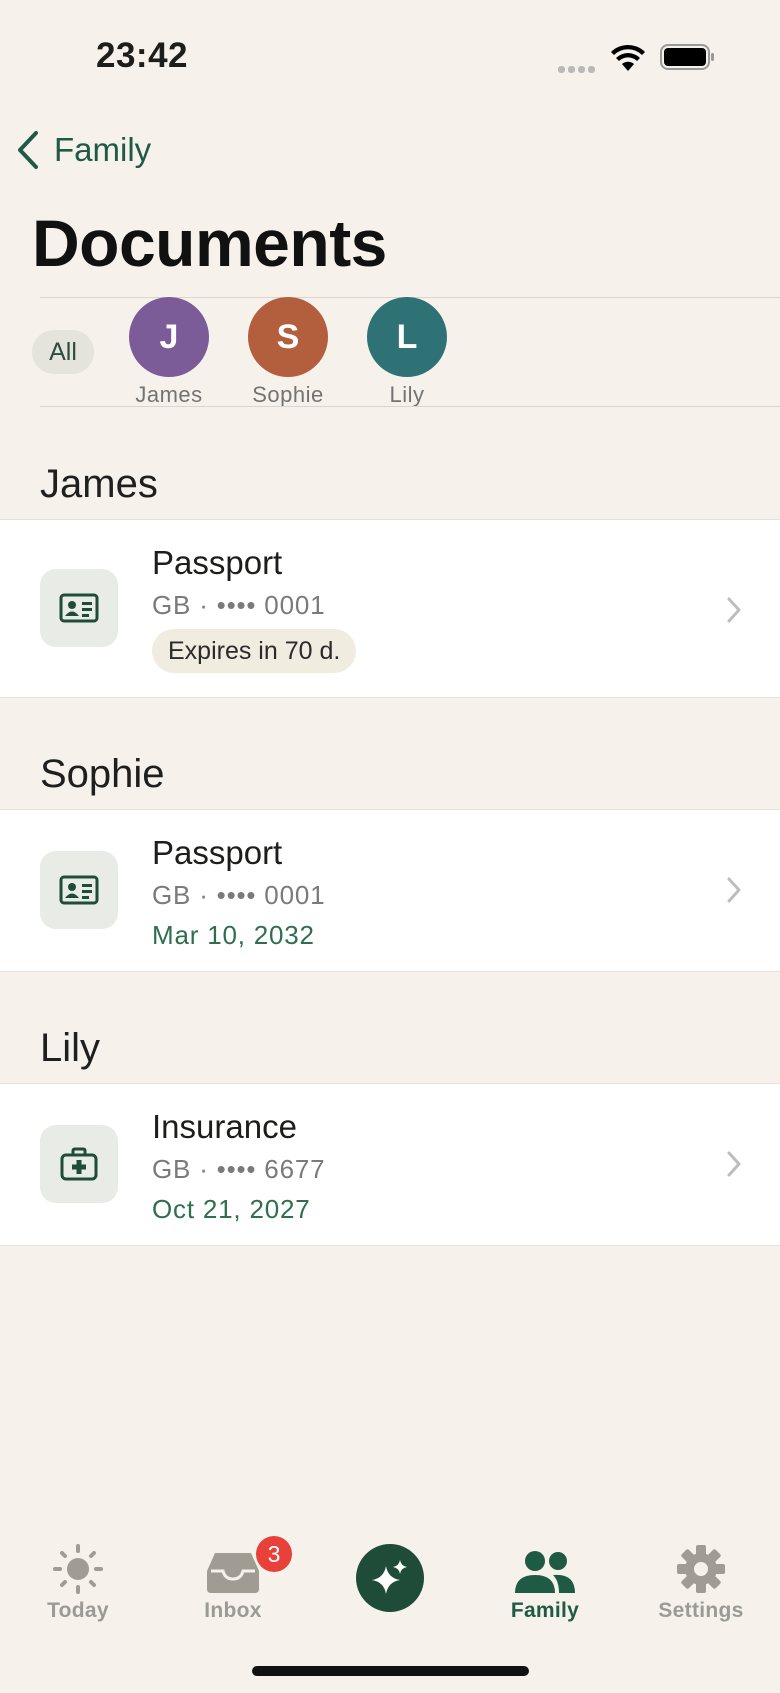  I want to click on back-label: Family, so click(103, 149).